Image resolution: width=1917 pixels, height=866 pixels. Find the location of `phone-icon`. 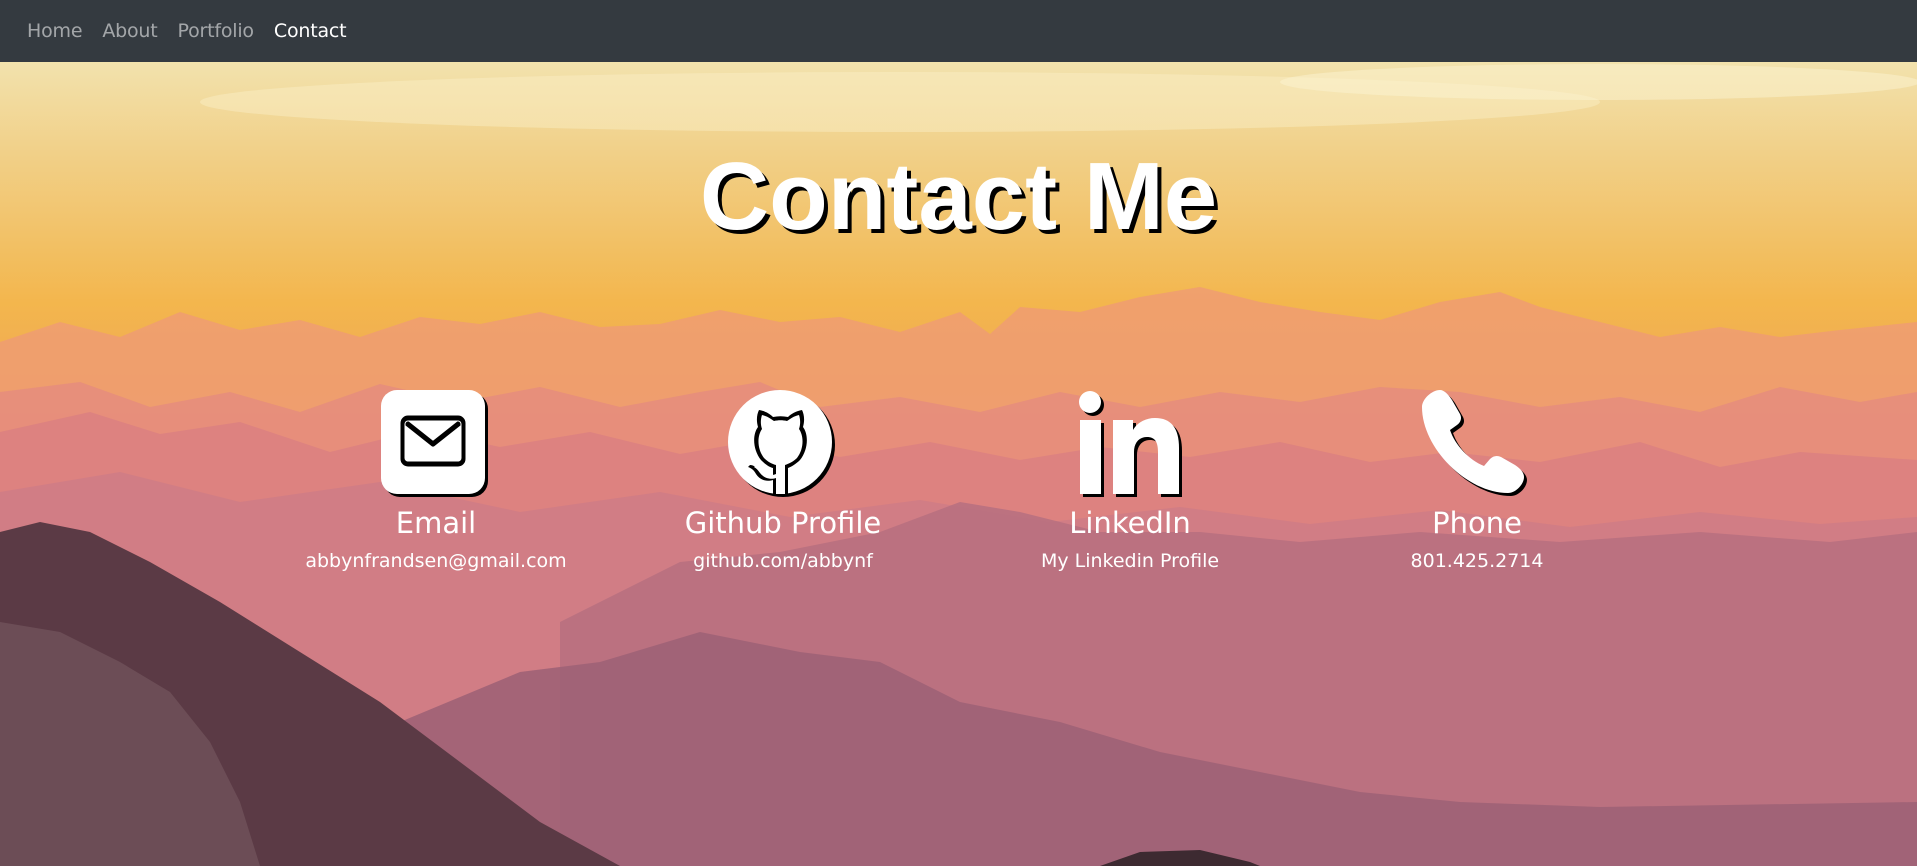

phone-icon is located at coordinates (1477, 445).